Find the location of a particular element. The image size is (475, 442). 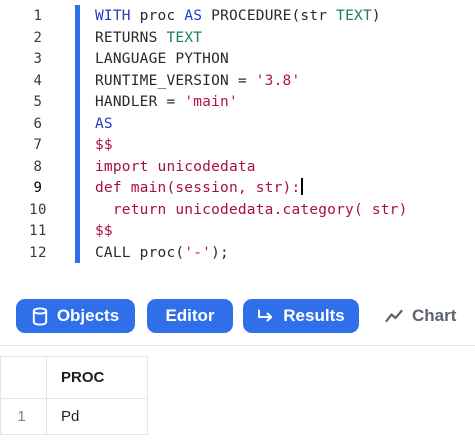

objects-button-label: Objects is located at coordinates (88, 315).